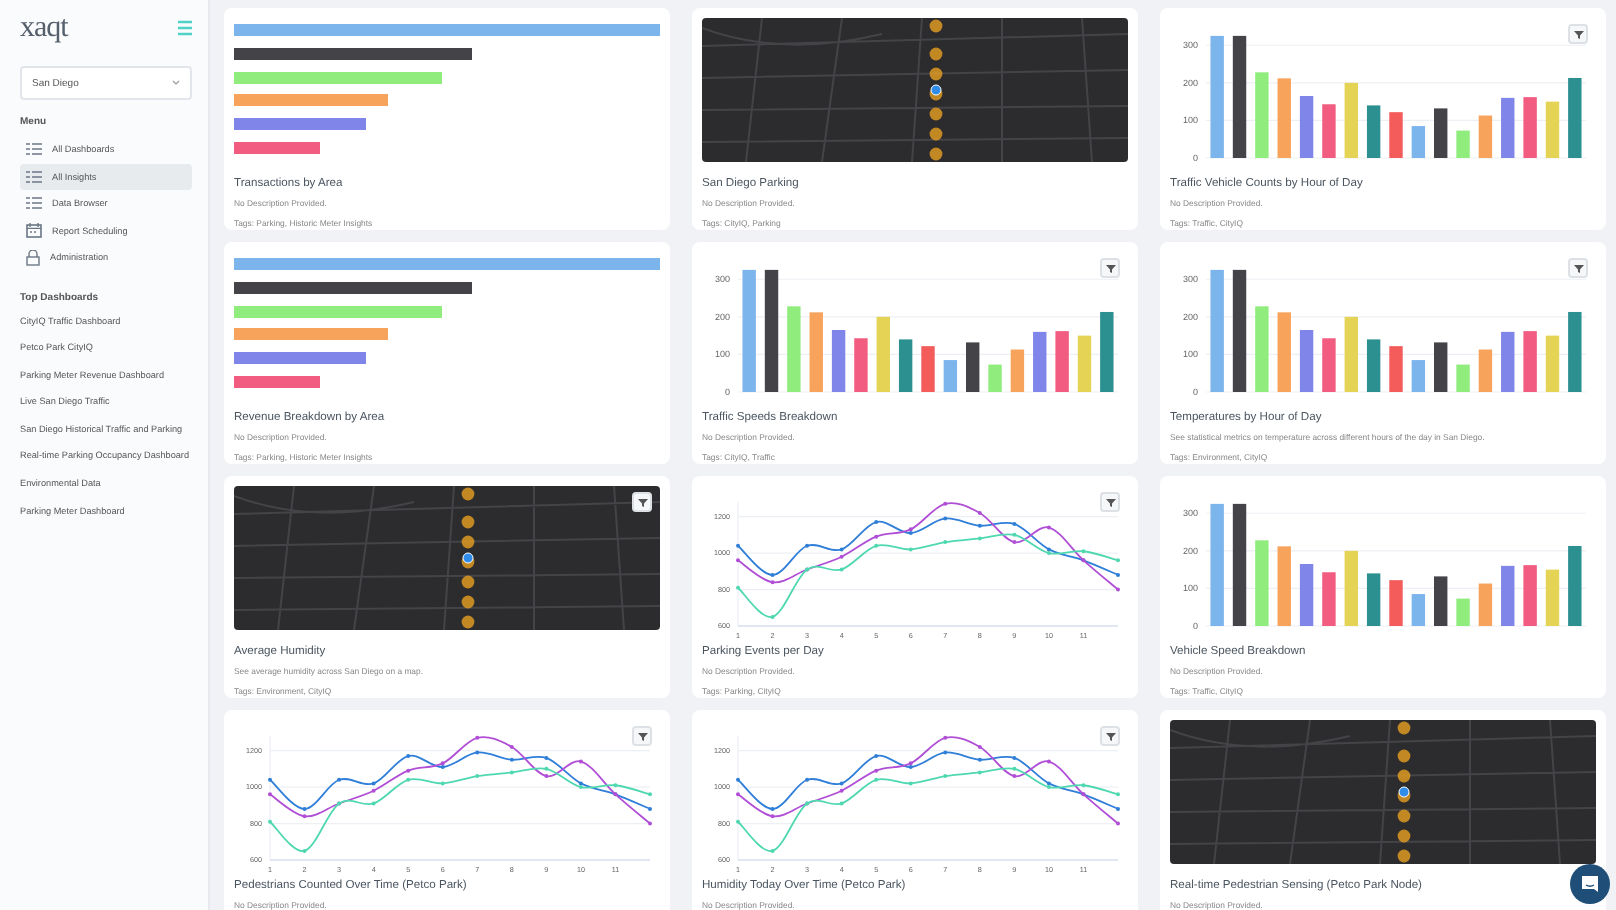 This screenshot has height=910, width=1616. I want to click on calendar-icon, so click(34, 230).